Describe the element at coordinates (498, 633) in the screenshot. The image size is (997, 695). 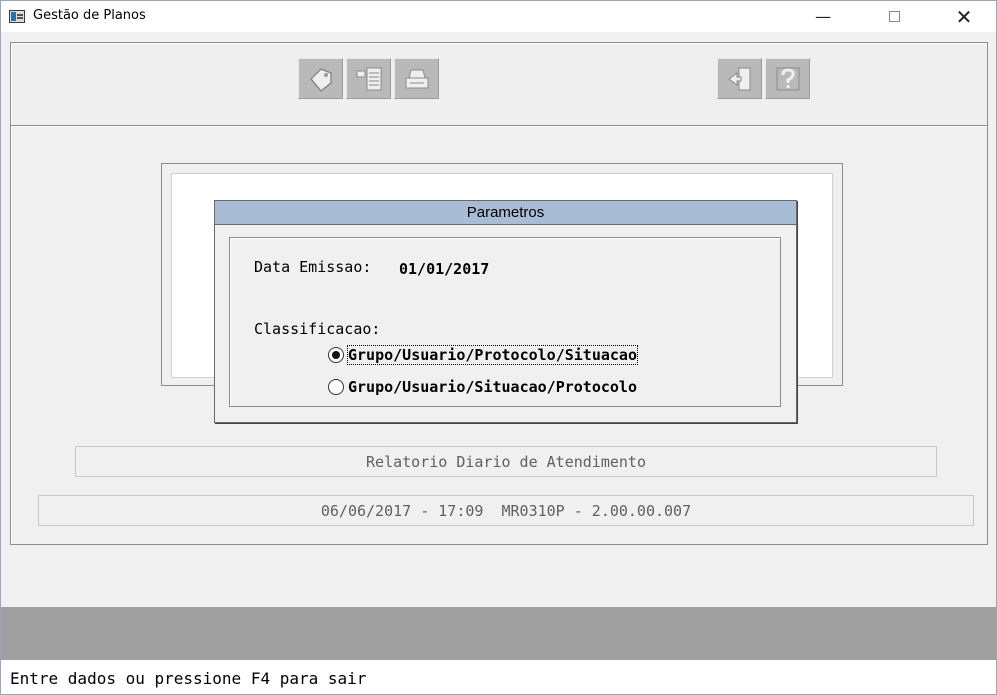
I see `message-band` at that location.